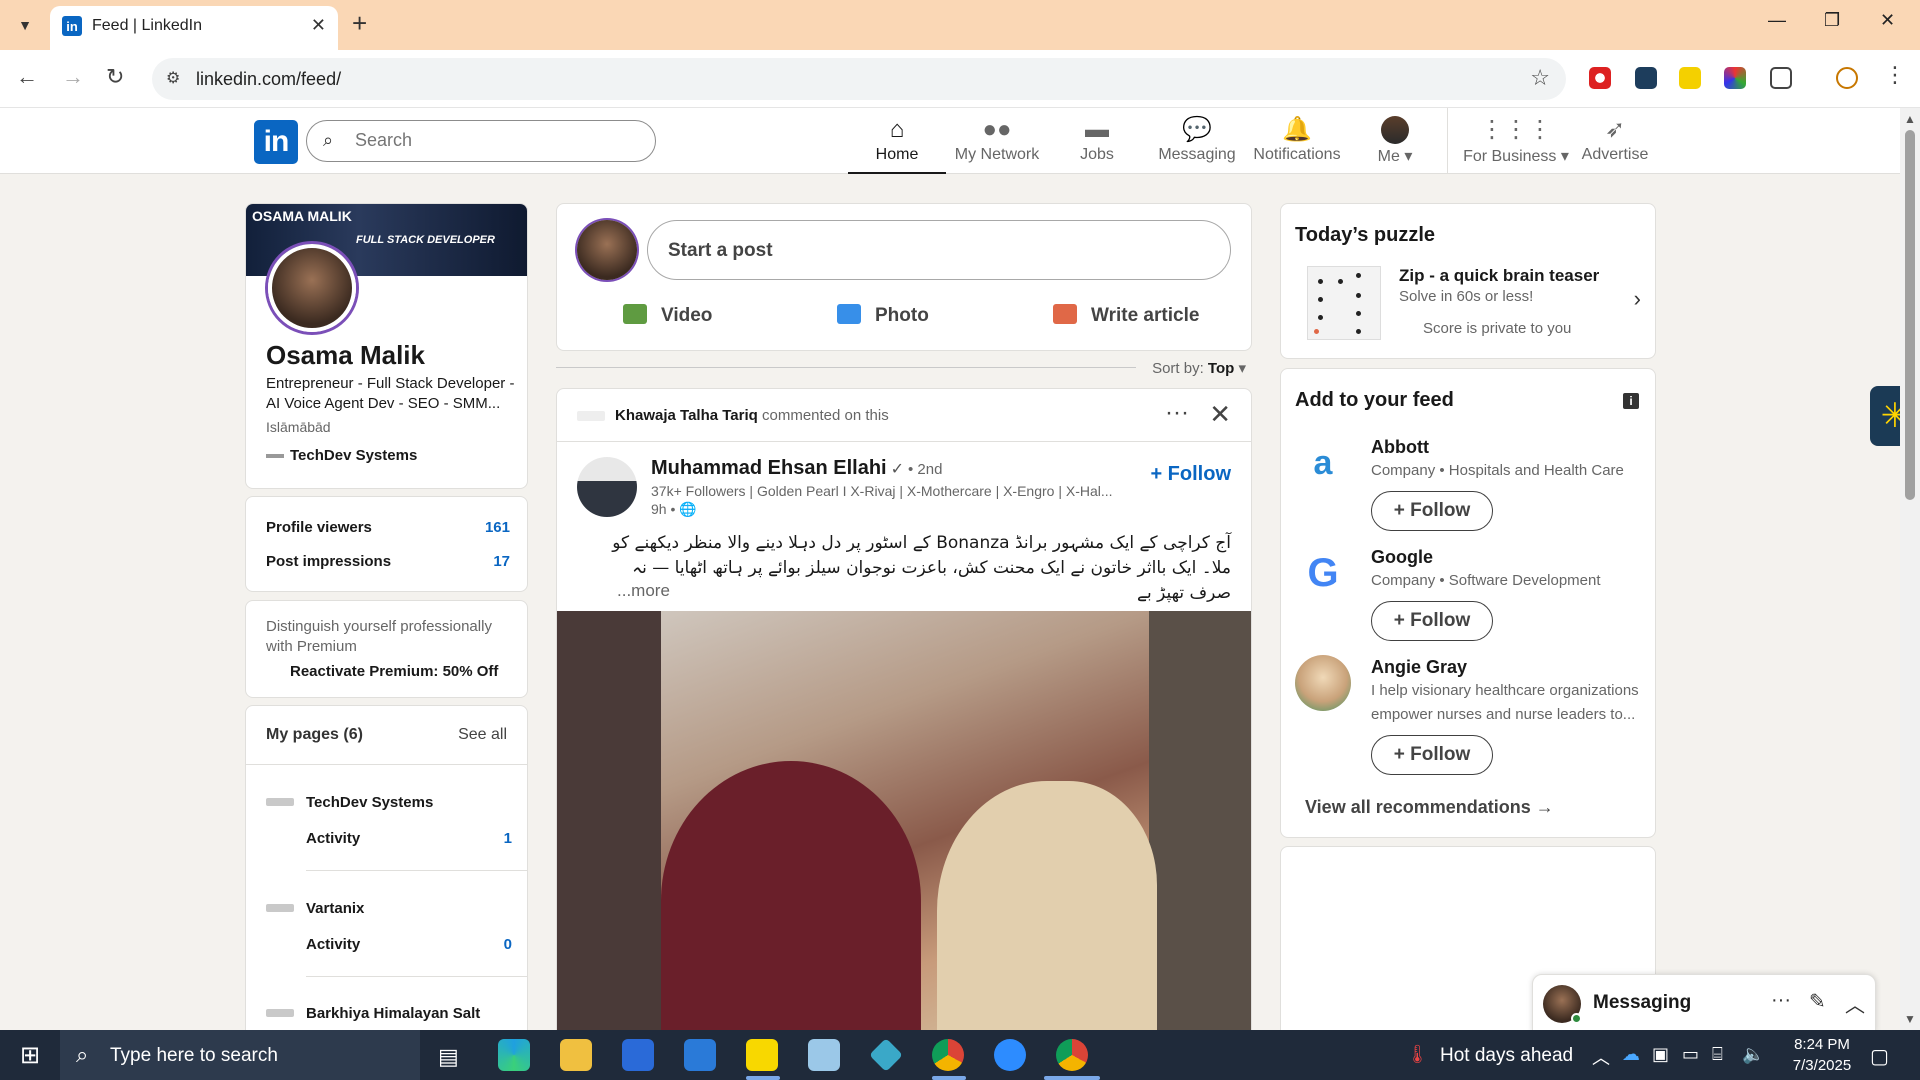 Image resolution: width=1920 pixels, height=1080 pixels. I want to click on info-icon: i, so click(1631, 401).